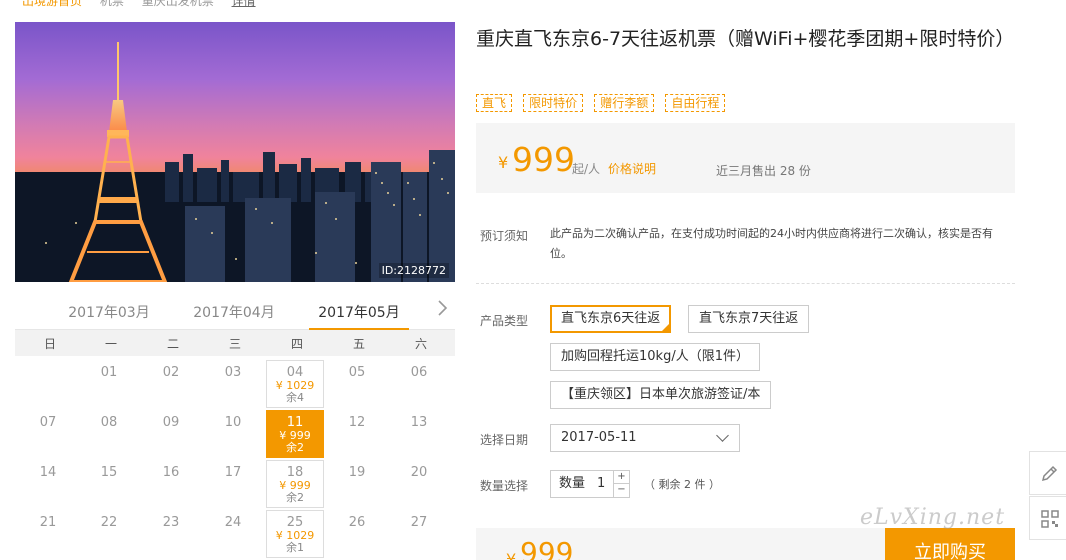  What do you see at coordinates (419, 434) in the screenshot?
I see `calendar-day: 13` at bounding box center [419, 434].